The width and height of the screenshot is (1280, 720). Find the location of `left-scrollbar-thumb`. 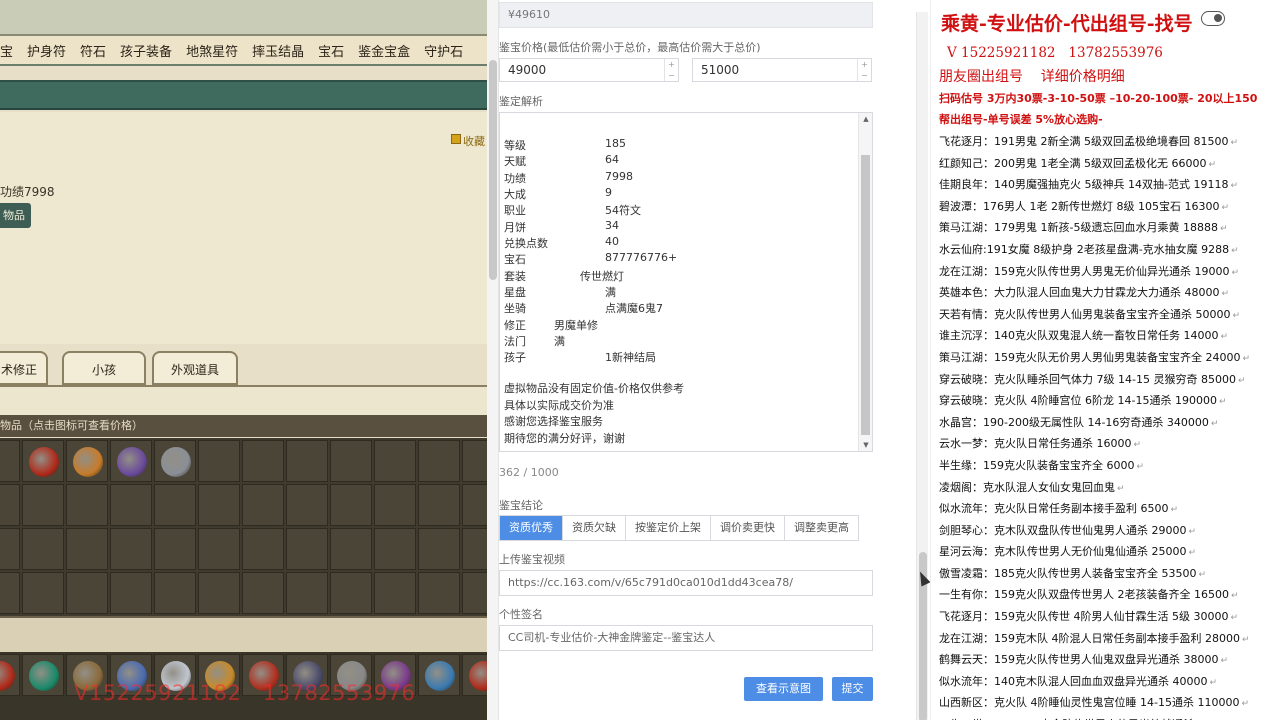

left-scrollbar-thumb is located at coordinates (493, 170).